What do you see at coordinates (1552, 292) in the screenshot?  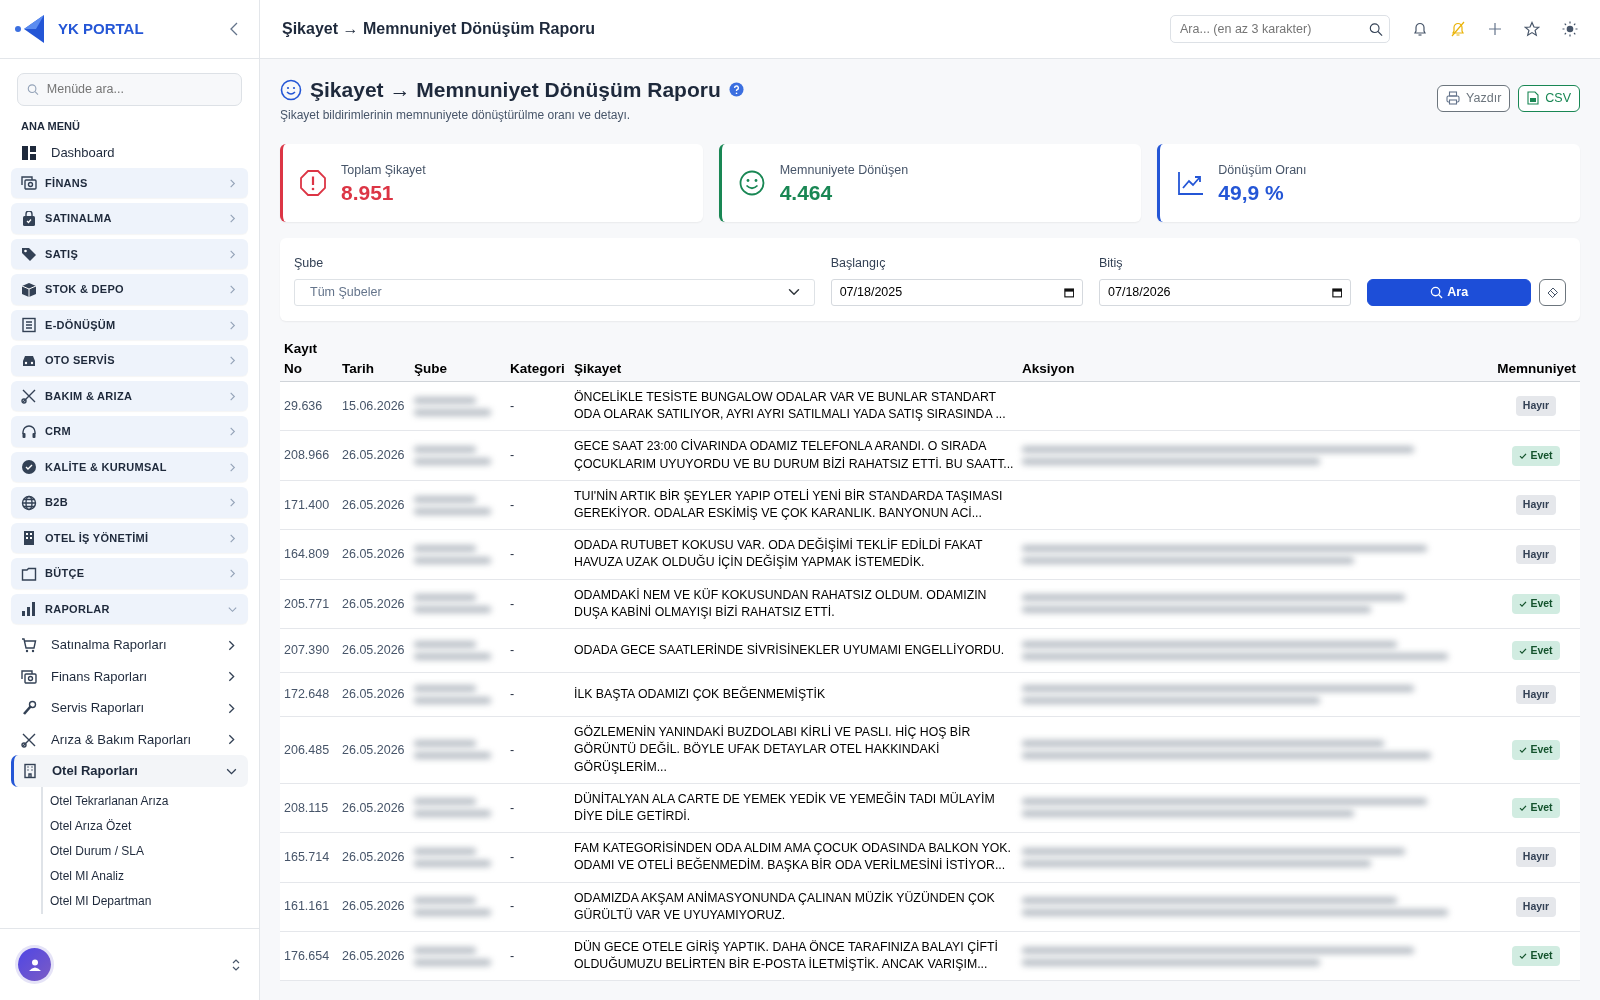 I see `clear-filters-button` at bounding box center [1552, 292].